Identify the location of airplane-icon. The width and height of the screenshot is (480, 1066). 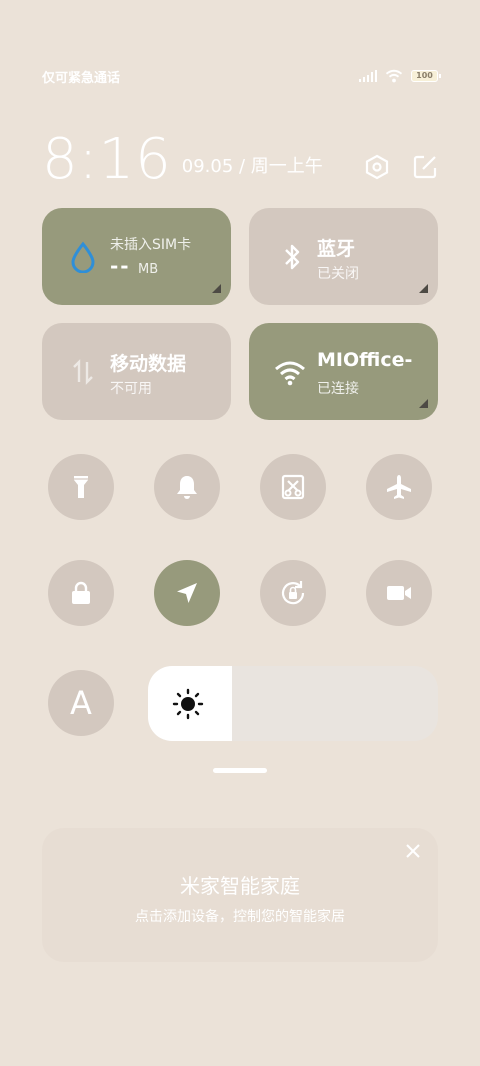
(399, 487).